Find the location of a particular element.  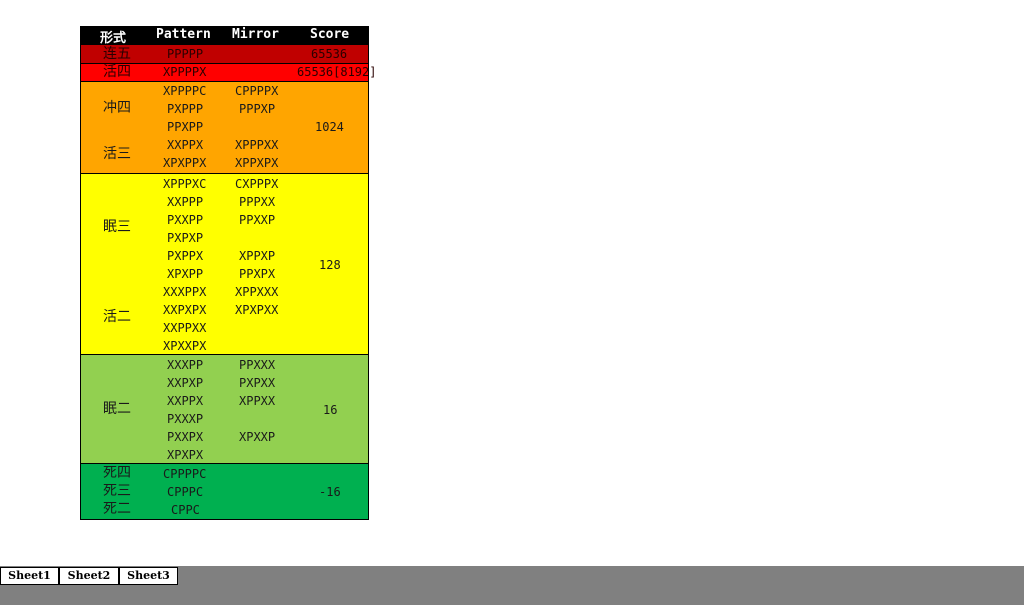

score-cell: 65536 is located at coordinates (329, 54).